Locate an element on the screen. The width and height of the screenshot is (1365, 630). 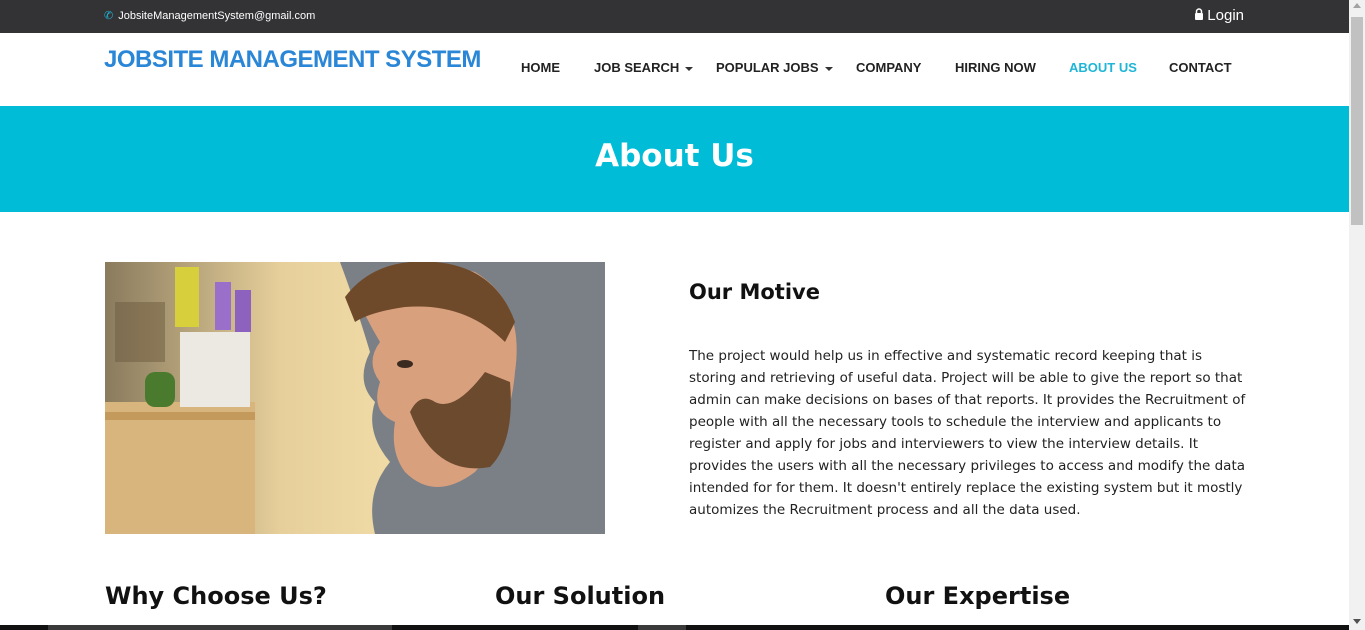
login-label: Login is located at coordinates (1225, 15).